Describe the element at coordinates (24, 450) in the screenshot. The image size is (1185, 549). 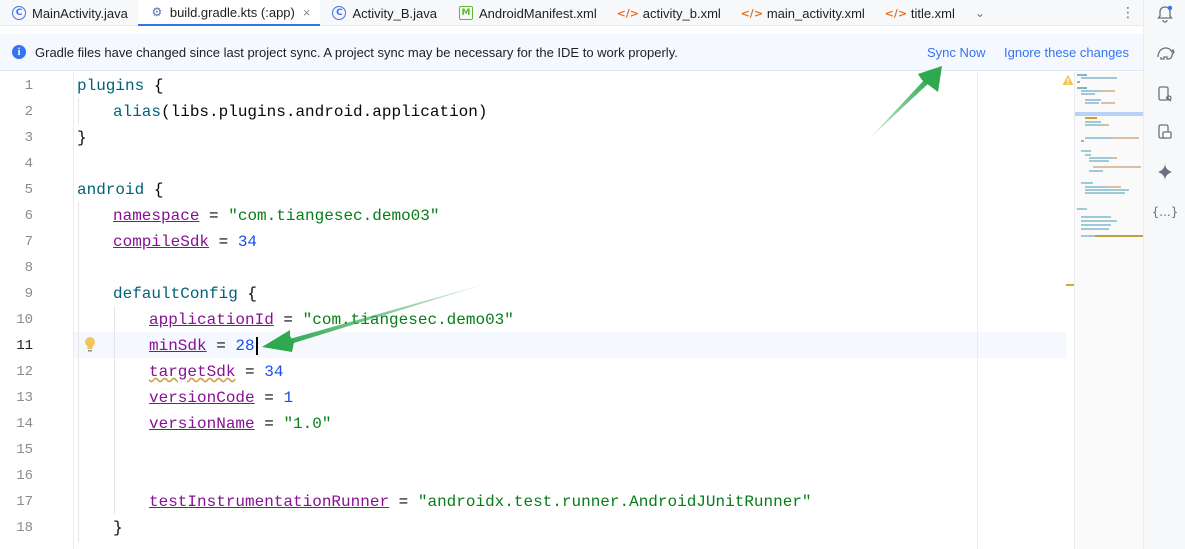
I see `line-number: 15` at that location.